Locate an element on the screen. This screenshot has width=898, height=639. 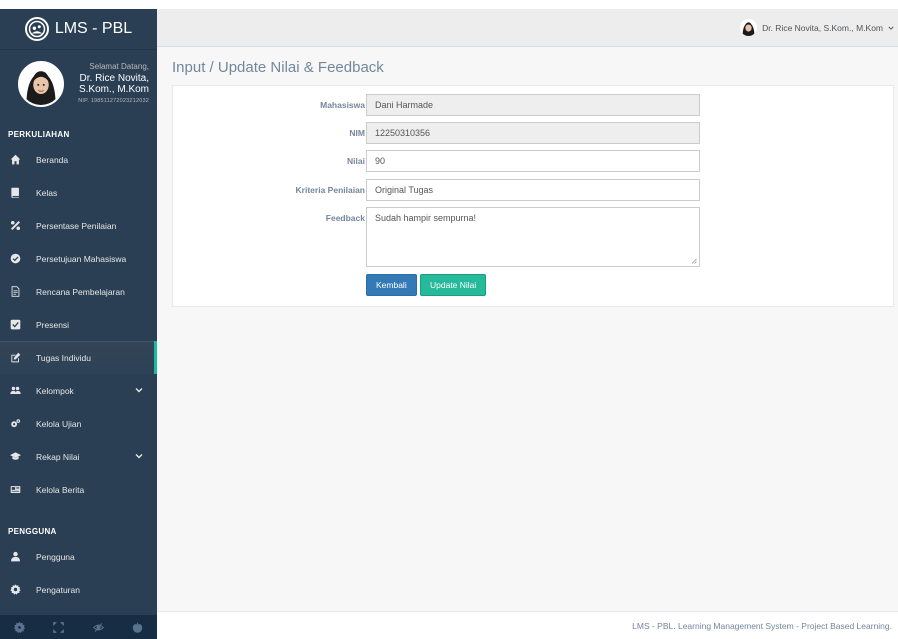
kriteria-label: Kriteria Penilaian is located at coordinates (330, 190).